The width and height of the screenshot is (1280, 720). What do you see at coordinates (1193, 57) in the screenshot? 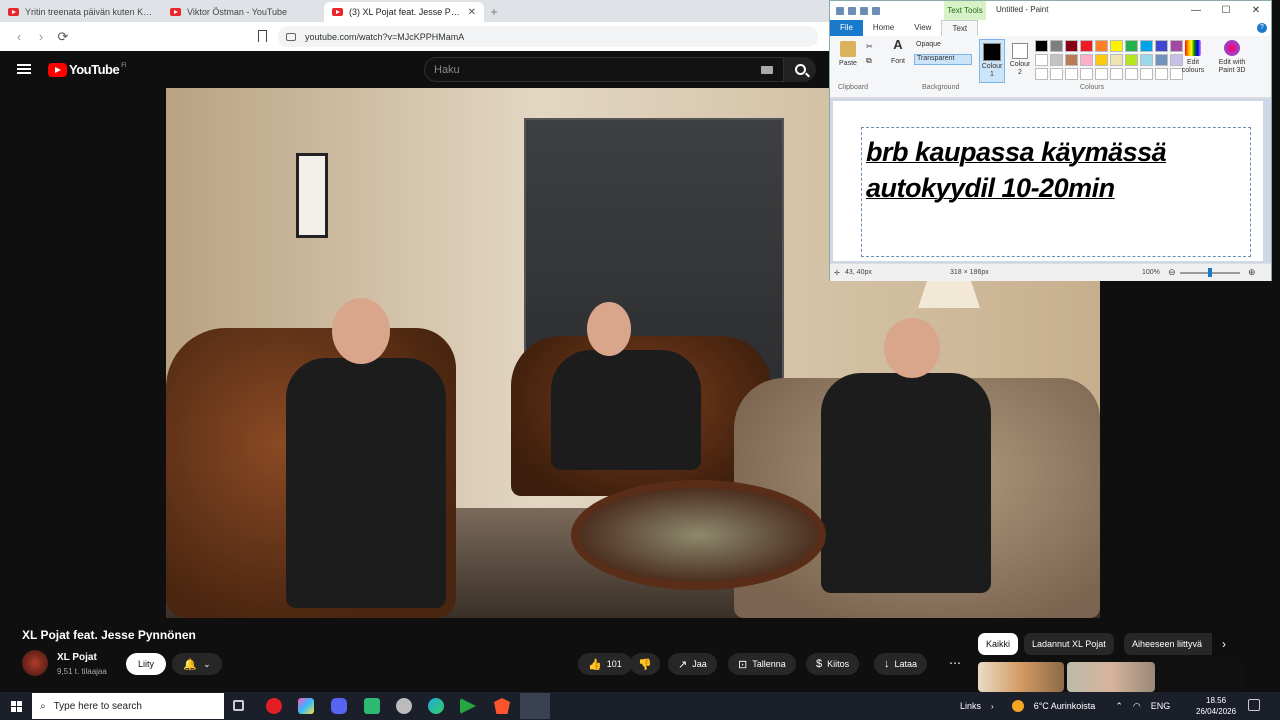
I see `edit-colours-button: Edit colours` at bounding box center [1193, 57].